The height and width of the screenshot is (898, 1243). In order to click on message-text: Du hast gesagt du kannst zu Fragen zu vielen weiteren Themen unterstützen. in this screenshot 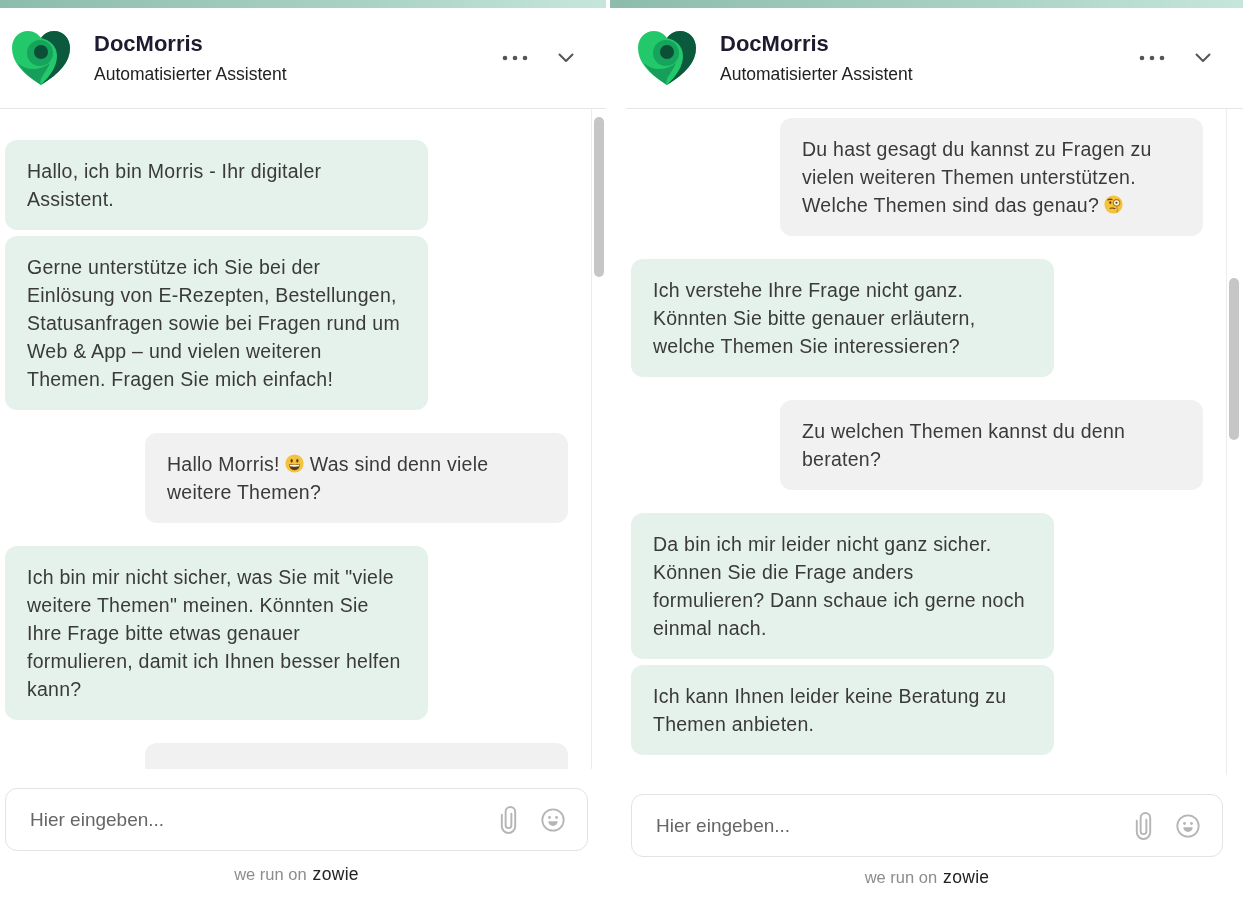, I will do `click(977, 163)`.